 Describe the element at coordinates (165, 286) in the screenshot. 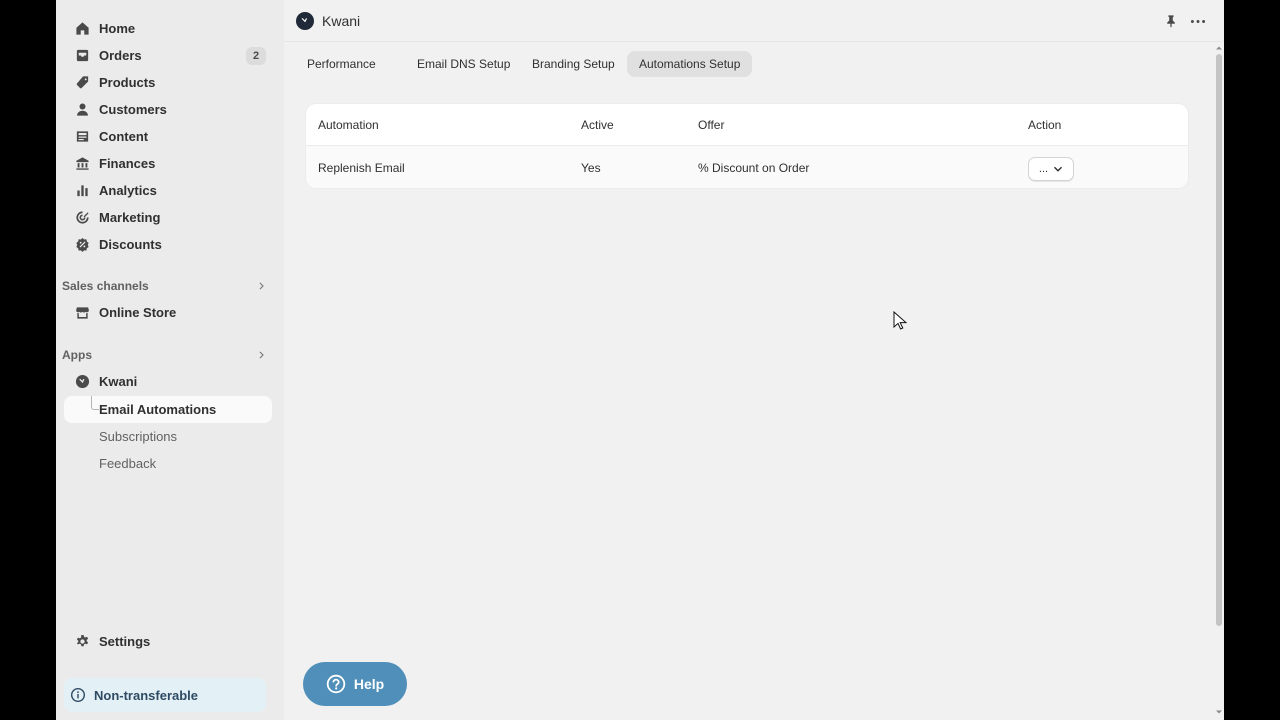

I see `sales-channels-heading: Sales channels` at that location.